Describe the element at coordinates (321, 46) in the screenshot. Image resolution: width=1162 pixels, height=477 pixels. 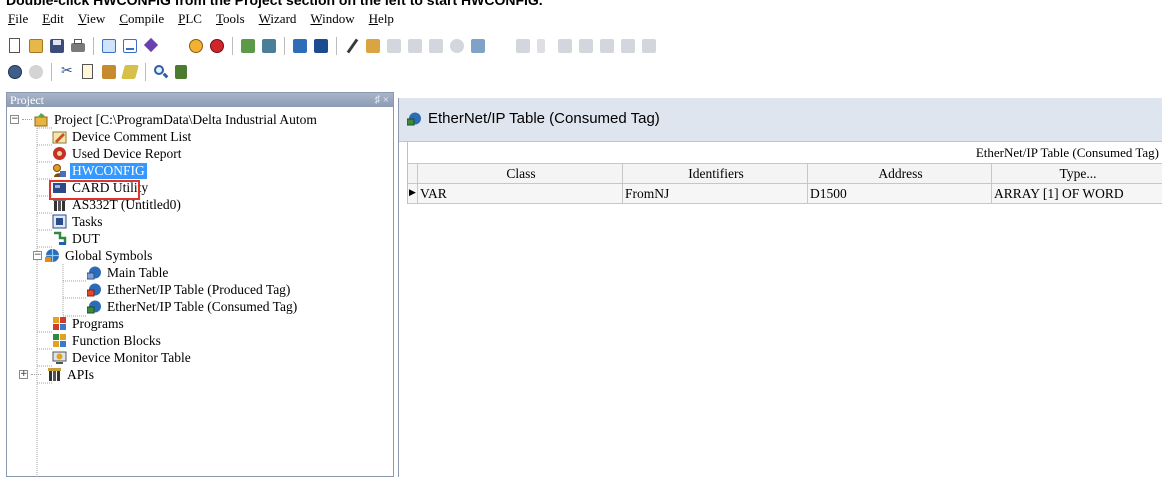
I see `monitor-off-icon` at that location.